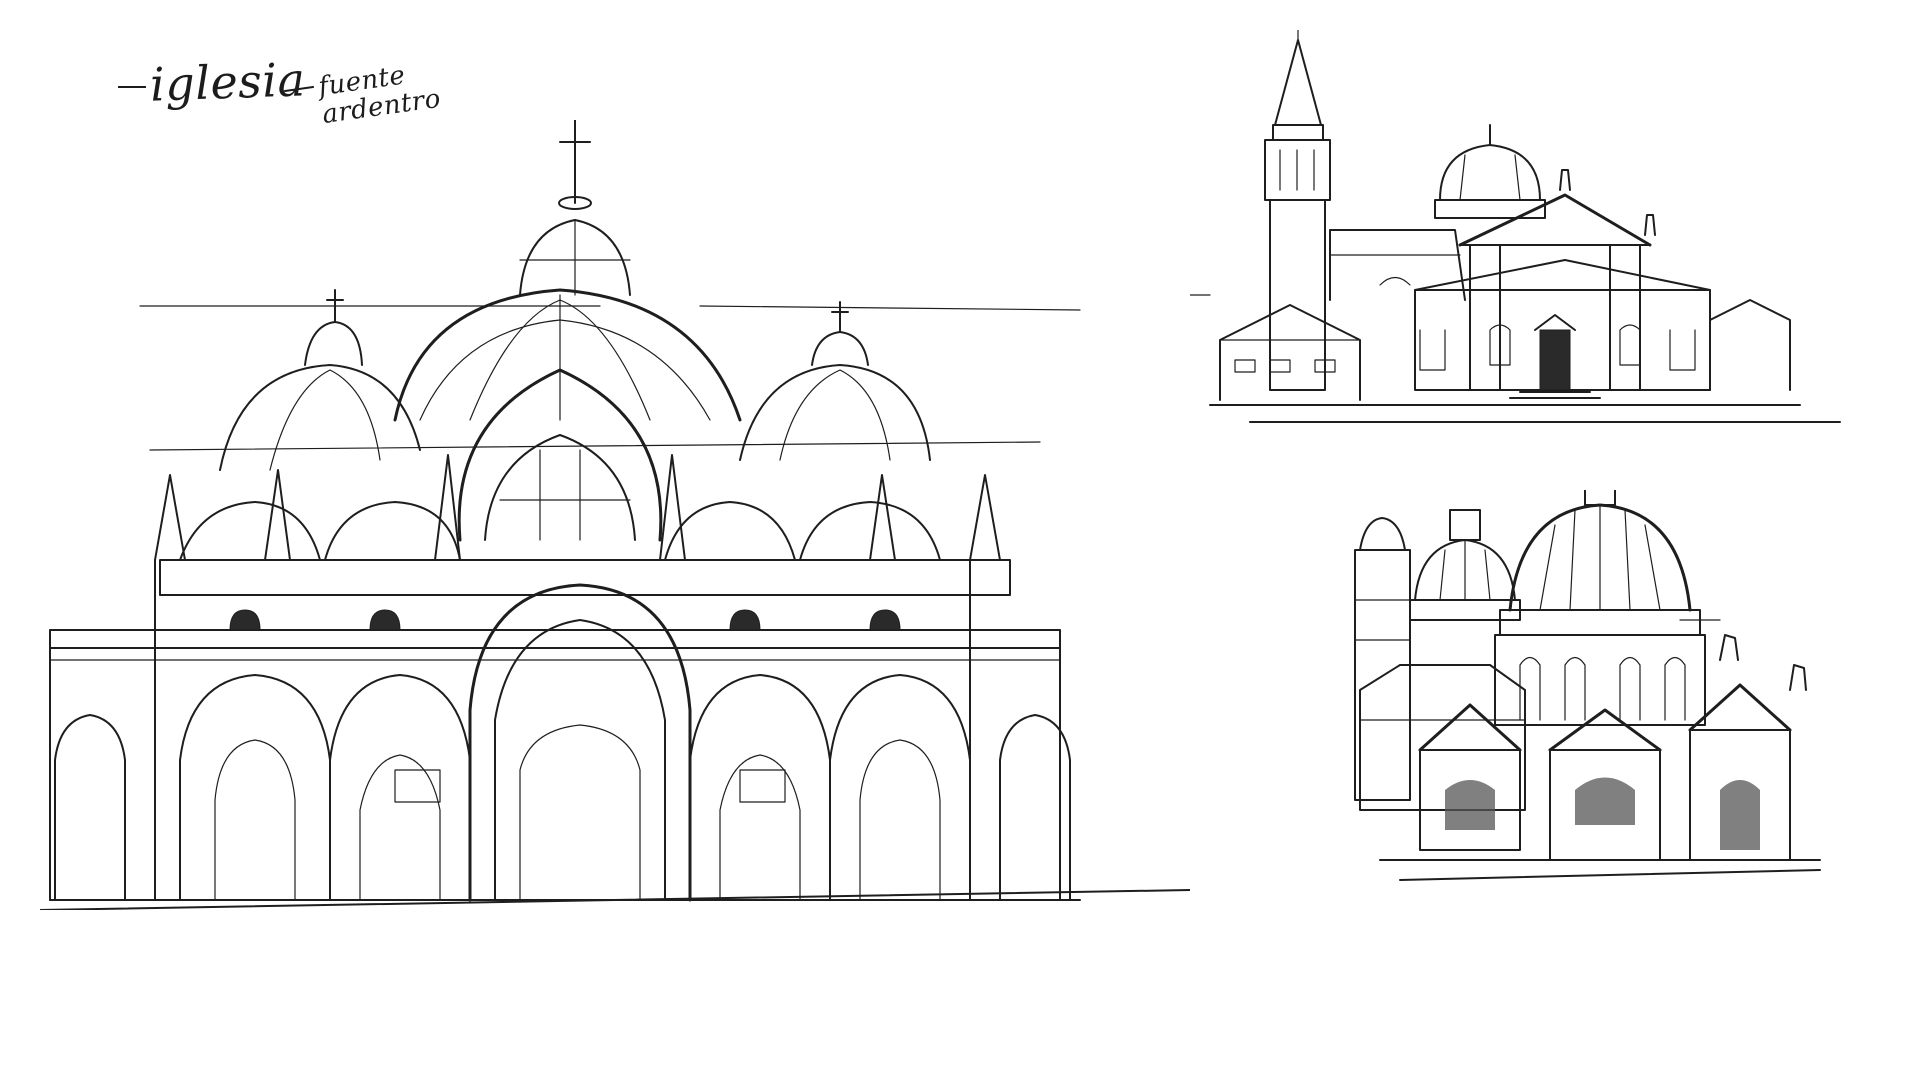  I want to click on bell-tower-church-drawing, so click(1515, 226).